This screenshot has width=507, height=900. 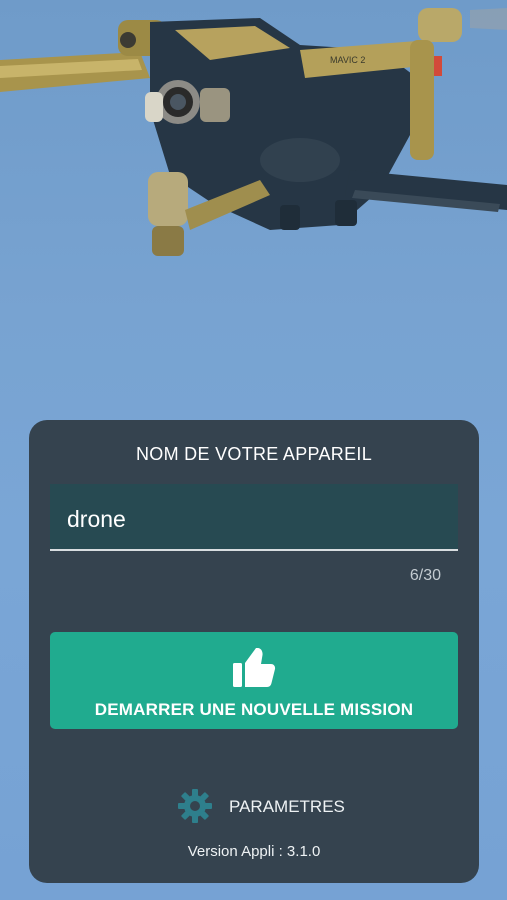 What do you see at coordinates (96, 519) in the screenshot?
I see `device-name-value: drone` at bounding box center [96, 519].